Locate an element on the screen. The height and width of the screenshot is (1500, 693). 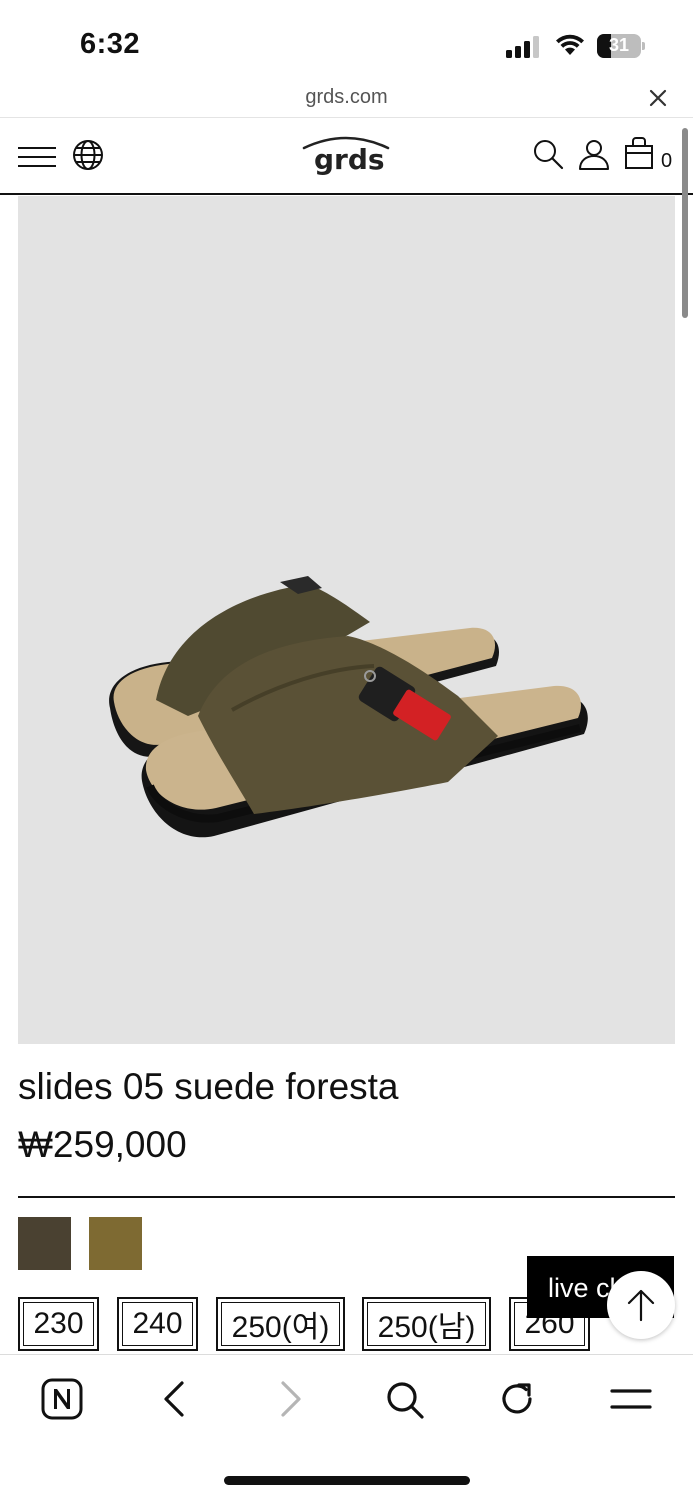
cellular-signal-icon is located at coordinates (522, 47).